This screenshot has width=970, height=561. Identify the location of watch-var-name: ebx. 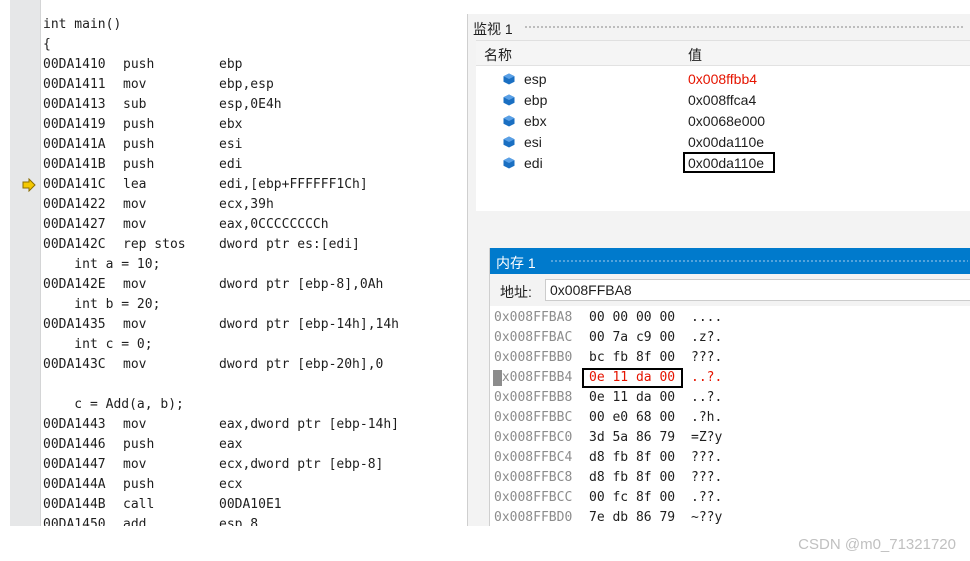
(535, 121).